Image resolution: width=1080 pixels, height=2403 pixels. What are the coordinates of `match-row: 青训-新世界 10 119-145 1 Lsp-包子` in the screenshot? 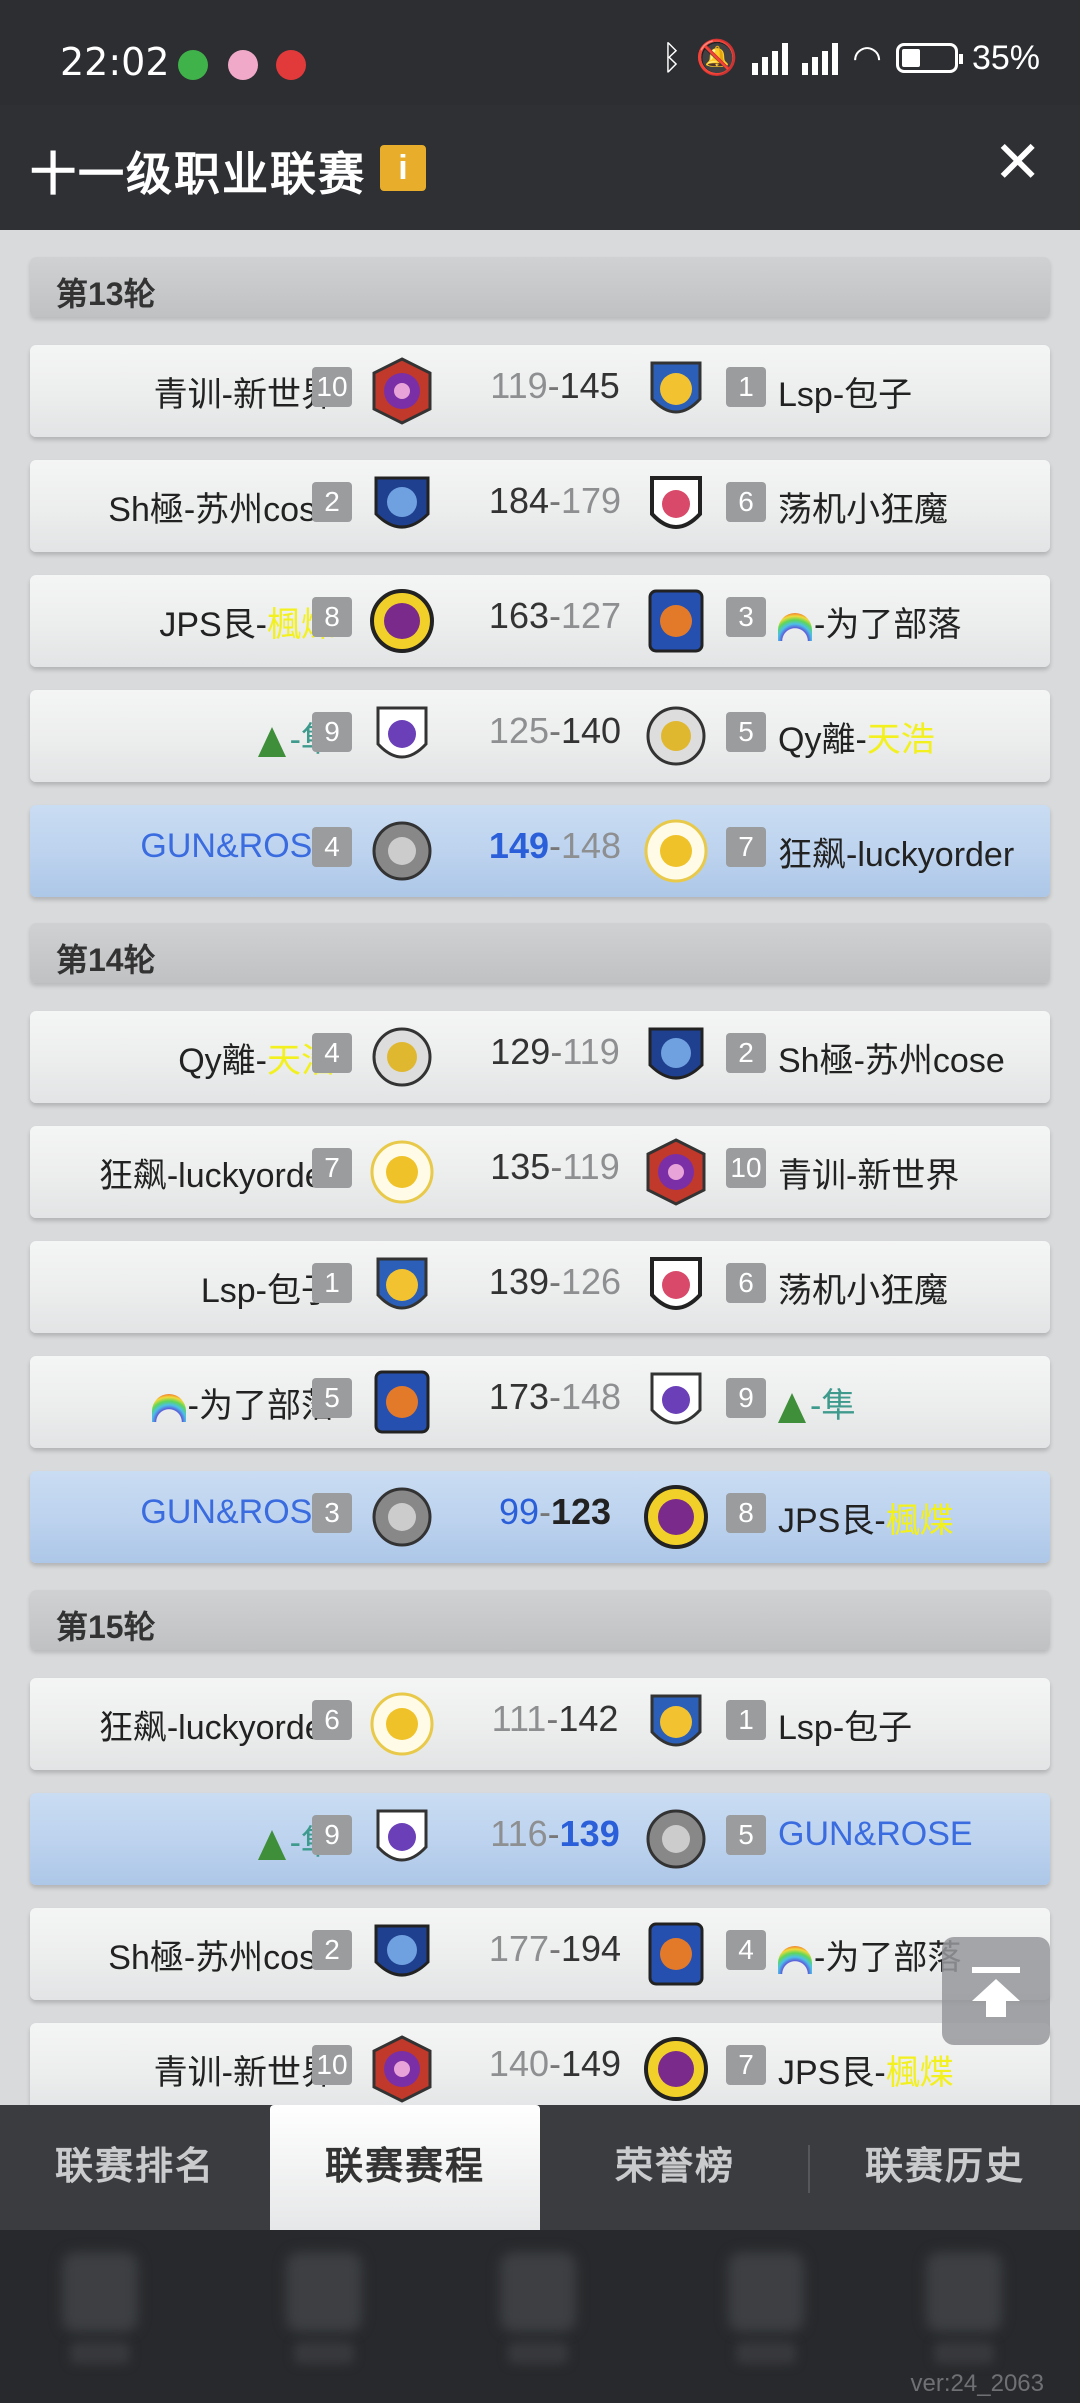 It's located at (540, 391).